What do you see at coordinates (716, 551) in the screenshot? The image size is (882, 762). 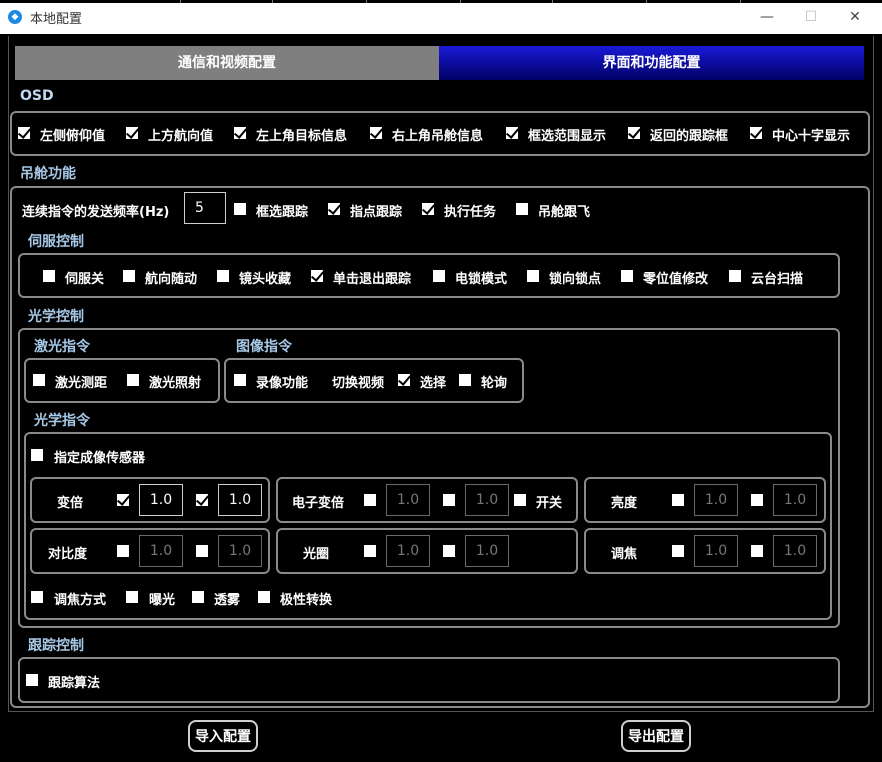 I see `focus-input-1: 1.0` at bounding box center [716, 551].